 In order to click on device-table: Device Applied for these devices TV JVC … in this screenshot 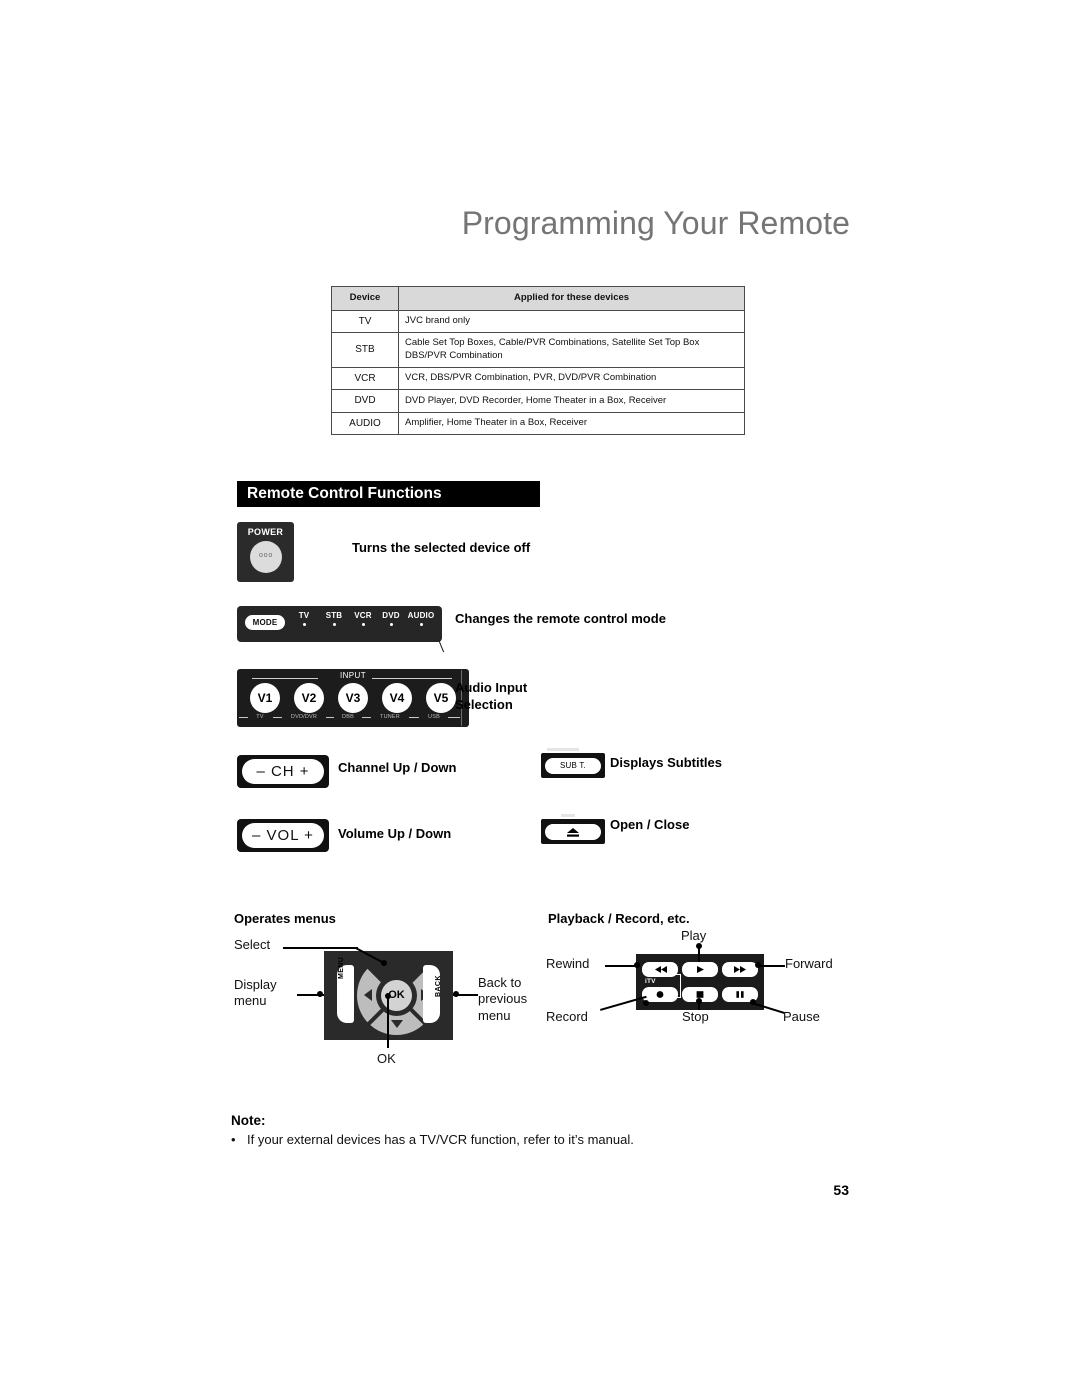, I will do `click(538, 361)`.